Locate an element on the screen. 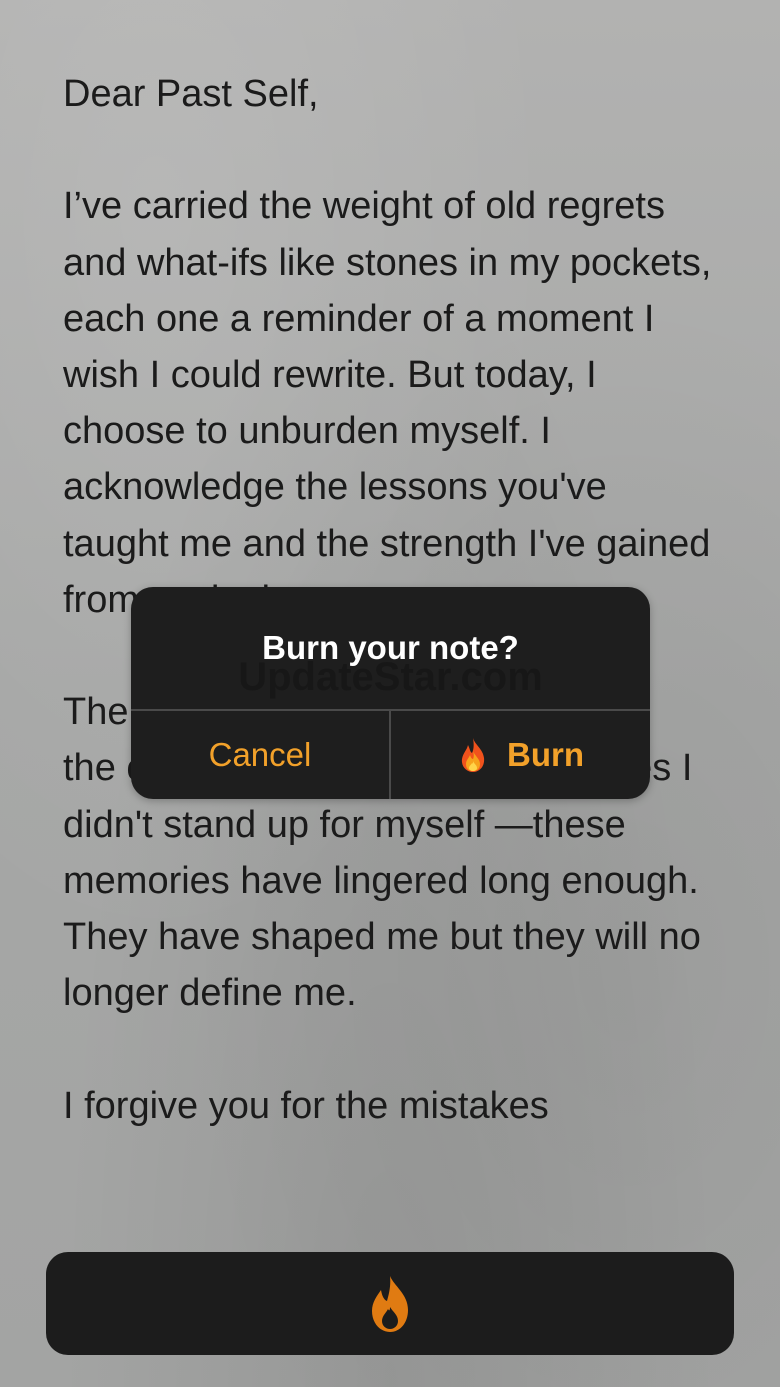 Image resolution: width=780 pixels, height=1387 pixels. fire-emoji-icon is located at coordinates (473, 755).